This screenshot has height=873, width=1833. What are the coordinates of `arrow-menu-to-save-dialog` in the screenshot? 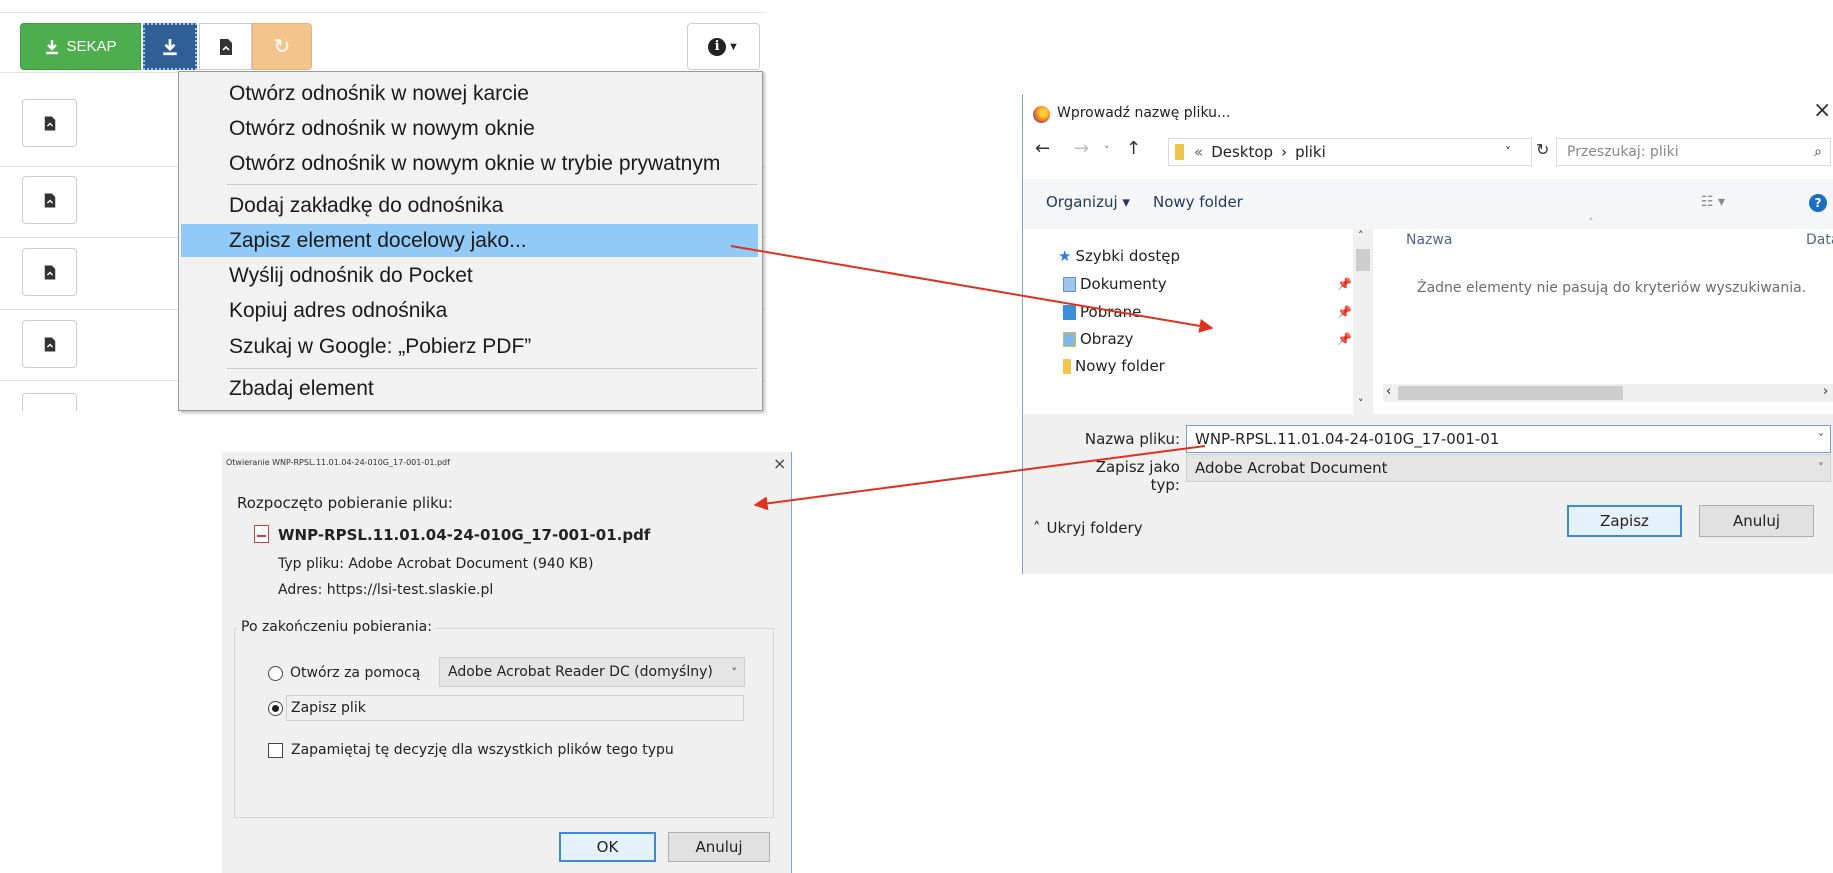 It's located at (972, 289).